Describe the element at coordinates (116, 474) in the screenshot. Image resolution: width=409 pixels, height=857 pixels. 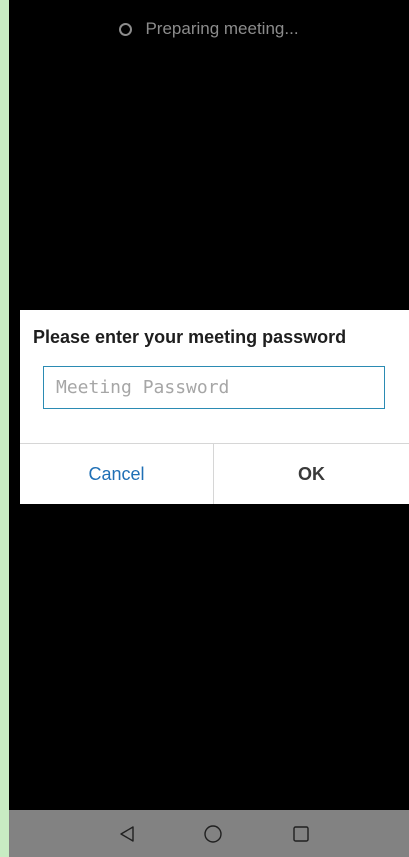
I see `cancel-button: Cancel` at that location.